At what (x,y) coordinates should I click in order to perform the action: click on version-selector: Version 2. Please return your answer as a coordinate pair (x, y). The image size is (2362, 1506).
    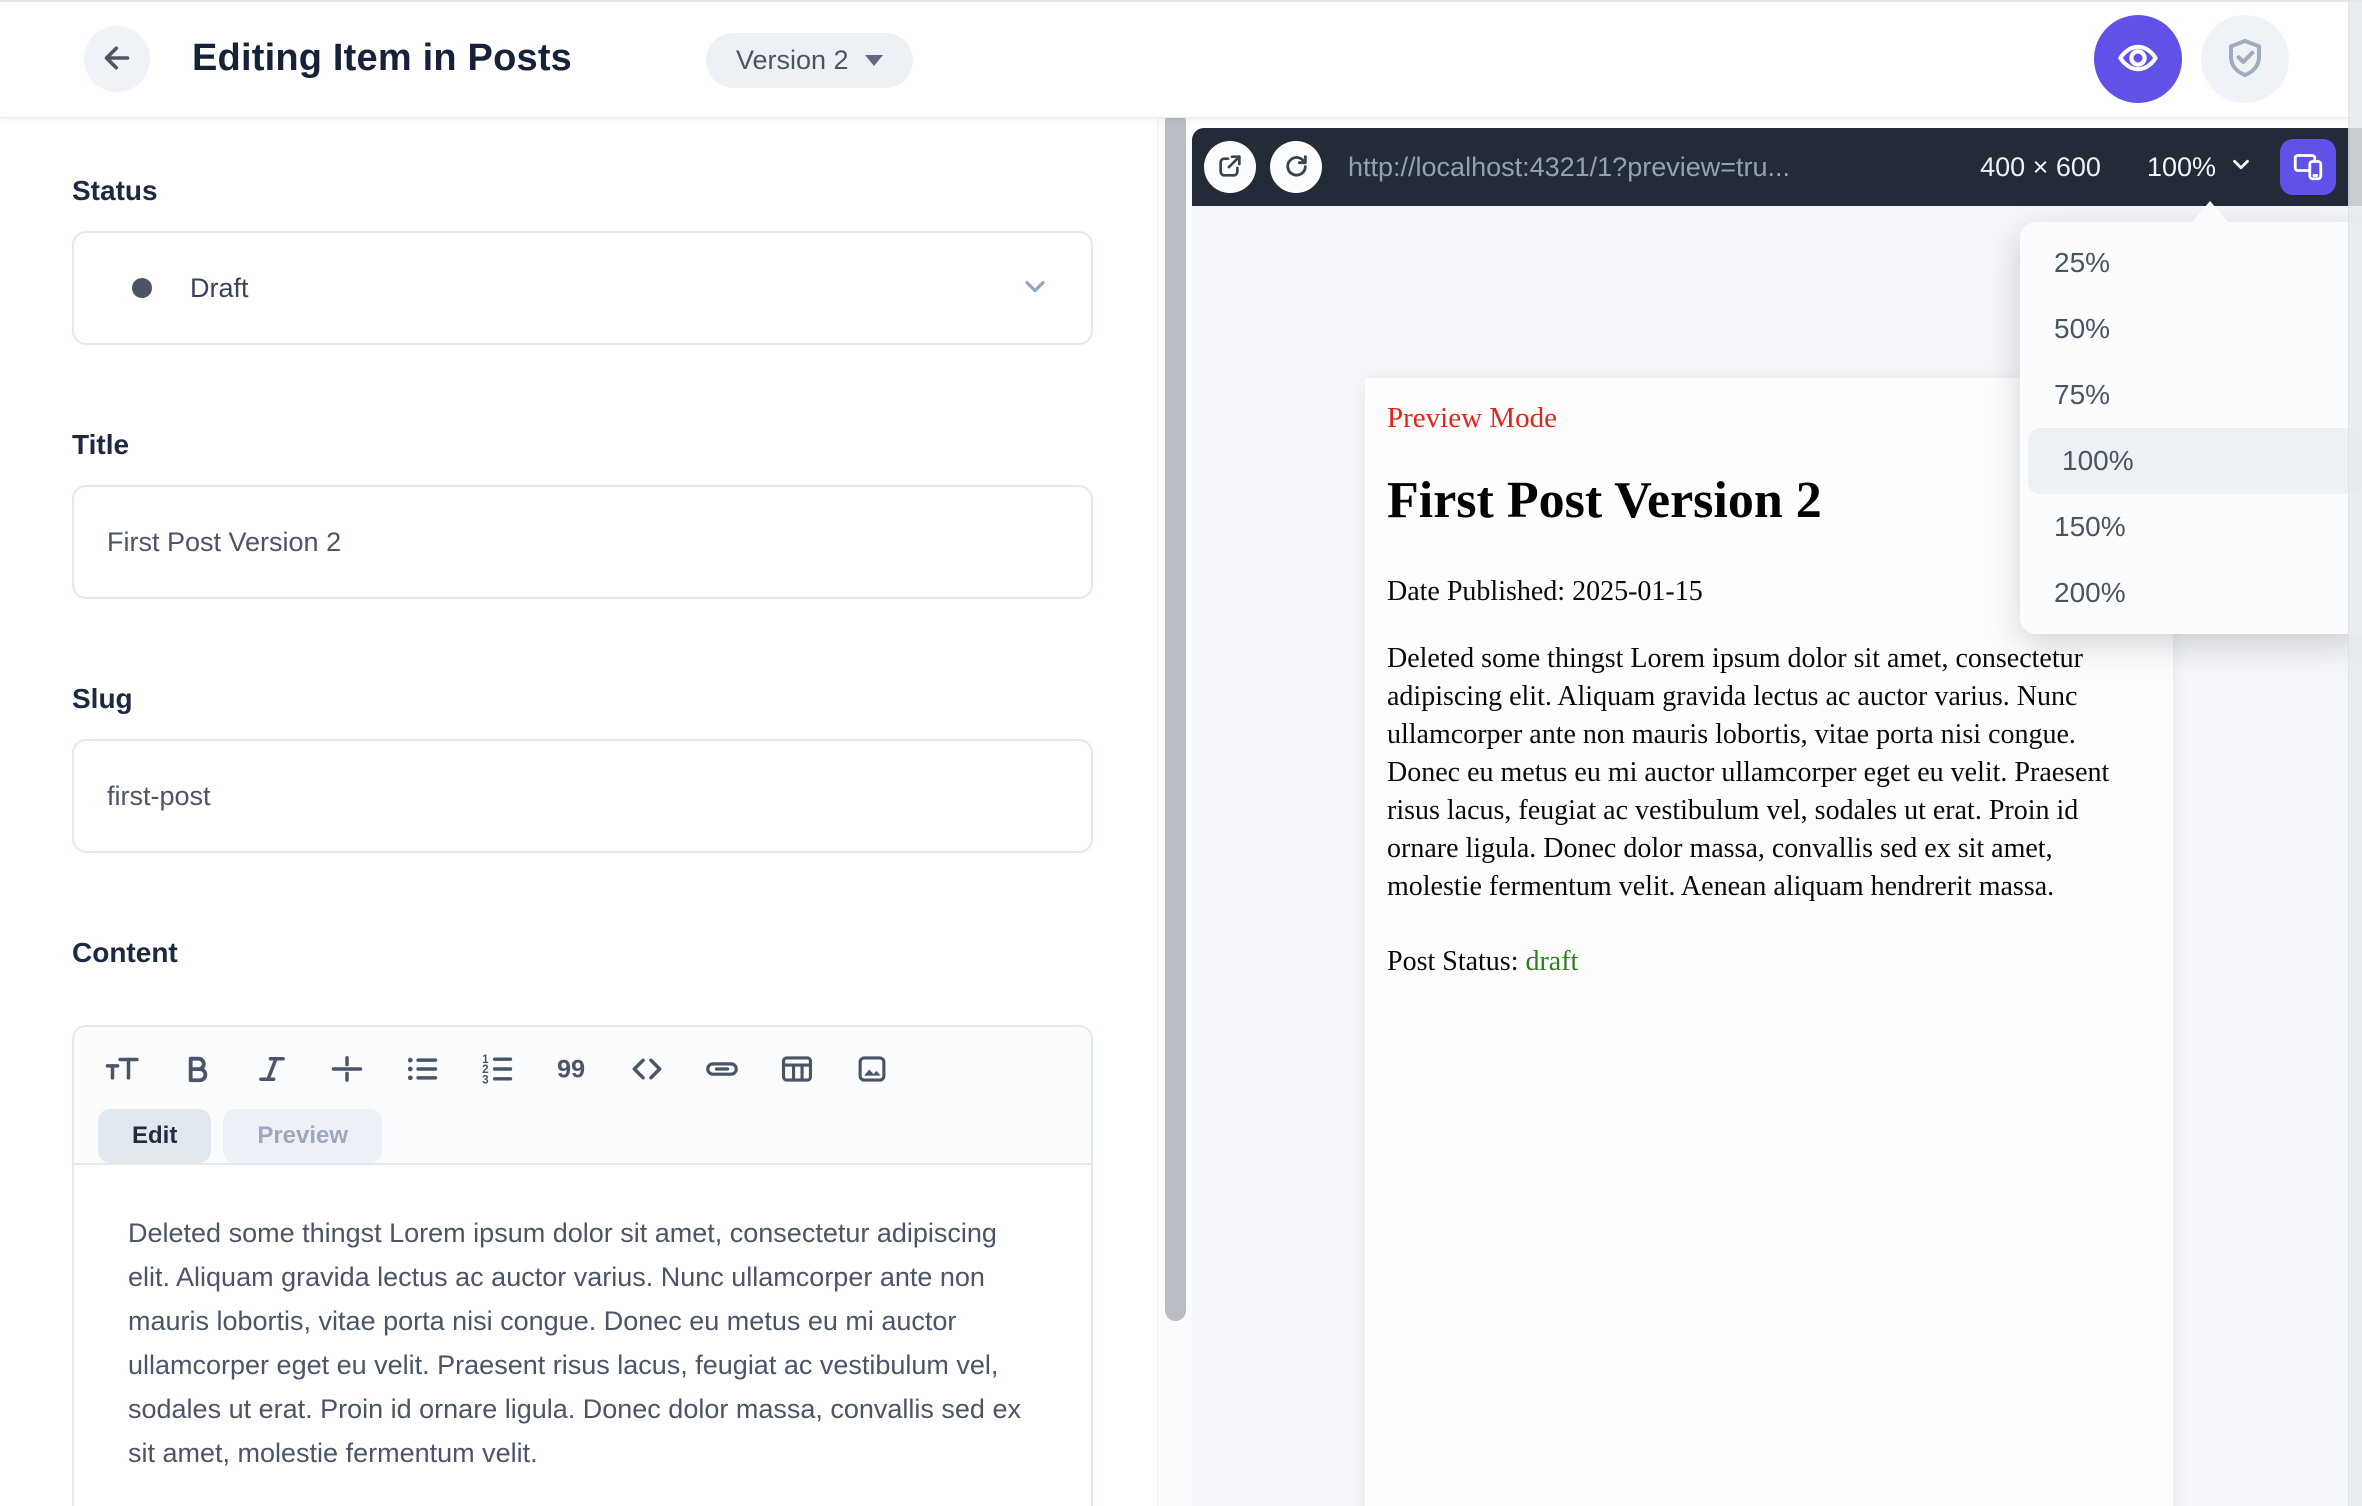
    Looking at the image, I should click on (809, 60).